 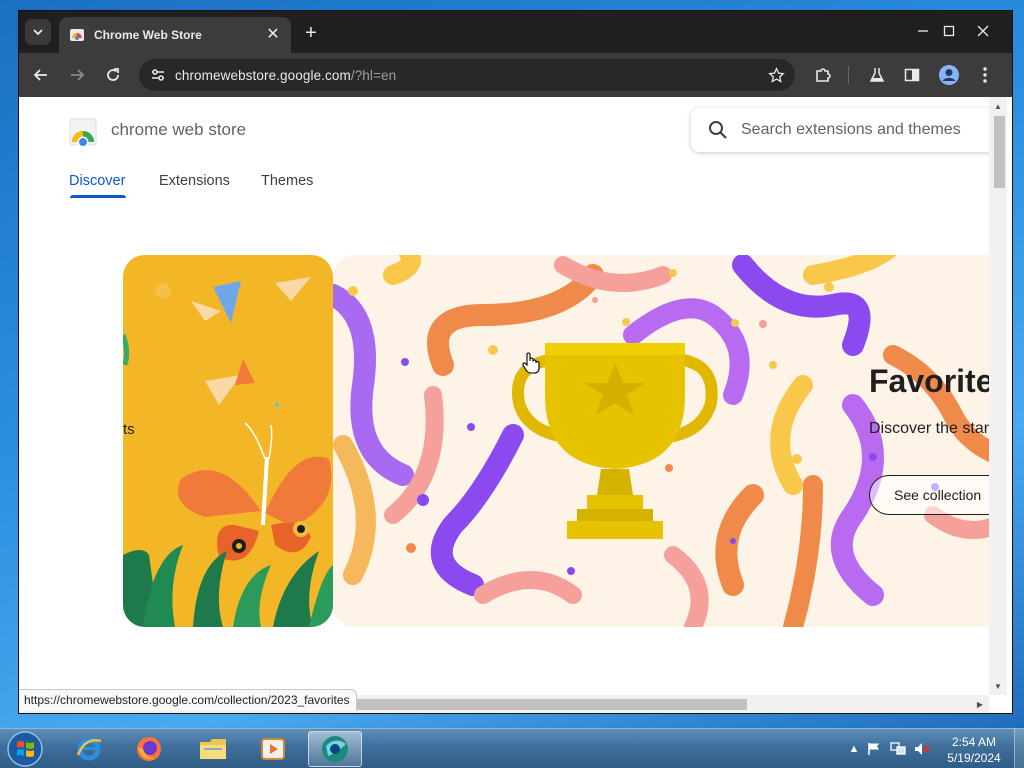 I want to click on address-url: chromewebstore.google.com/?hl=en, so click(x=285, y=75).